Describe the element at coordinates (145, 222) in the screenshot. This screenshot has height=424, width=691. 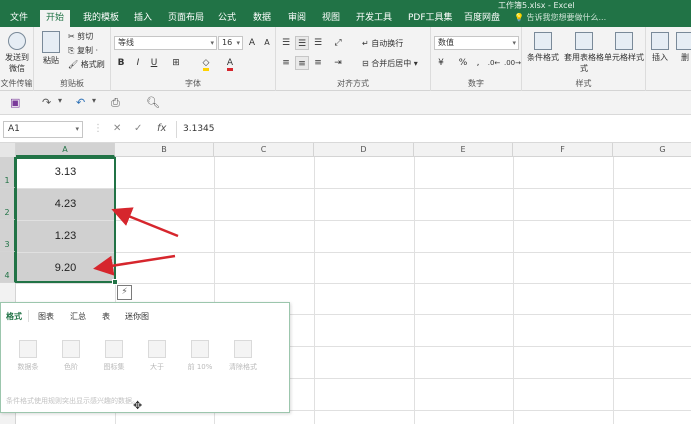
I see `arrow-to-a2` at that location.